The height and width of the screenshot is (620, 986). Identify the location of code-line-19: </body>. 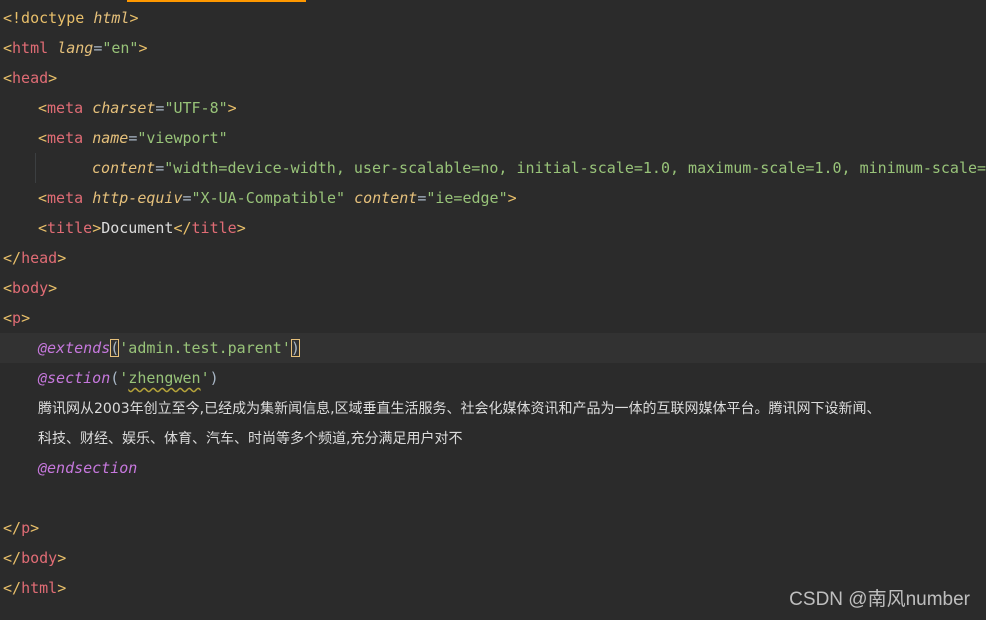
(493, 558).